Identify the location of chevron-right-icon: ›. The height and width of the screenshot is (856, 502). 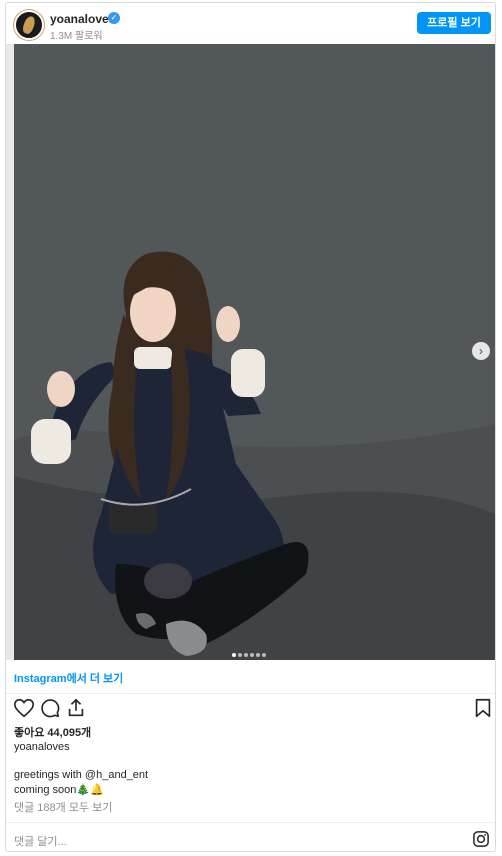
(481, 351).